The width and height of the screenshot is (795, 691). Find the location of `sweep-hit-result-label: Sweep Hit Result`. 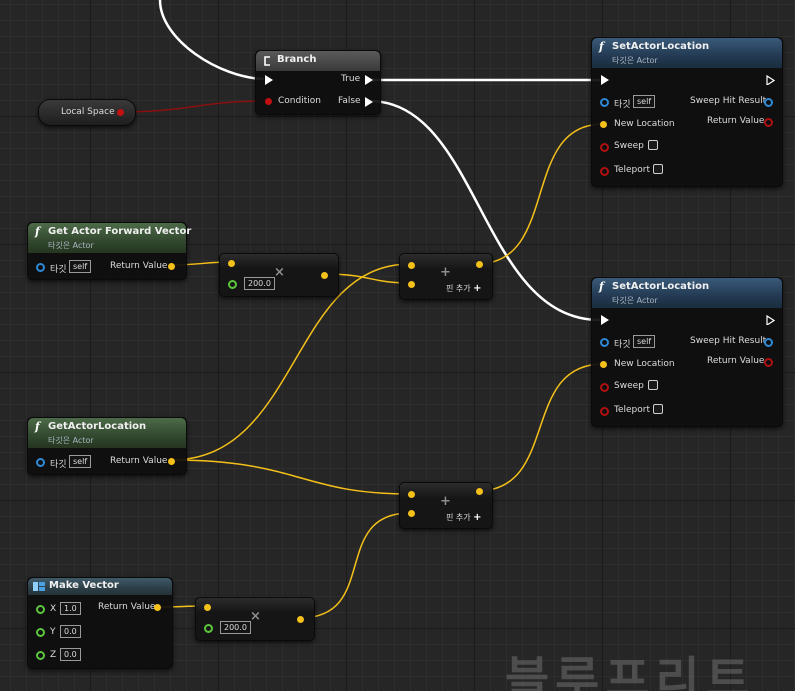

sweep-hit-result-label: Sweep Hit Result is located at coordinates (728, 341).